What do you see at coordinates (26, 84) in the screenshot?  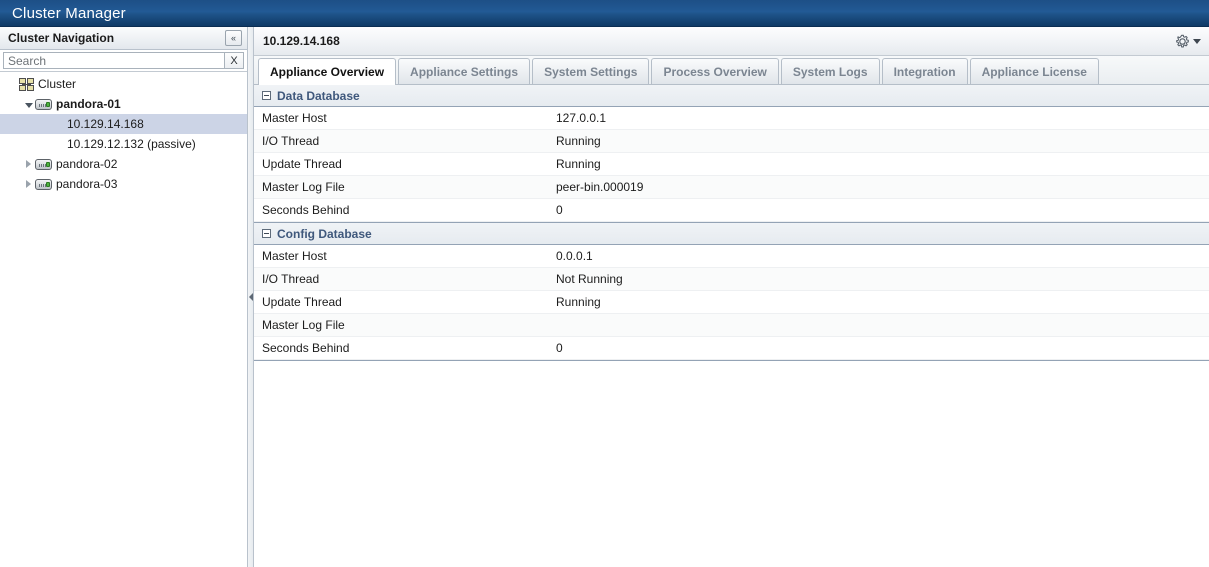 I see `cluster-icon` at bounding box center [26, 84].